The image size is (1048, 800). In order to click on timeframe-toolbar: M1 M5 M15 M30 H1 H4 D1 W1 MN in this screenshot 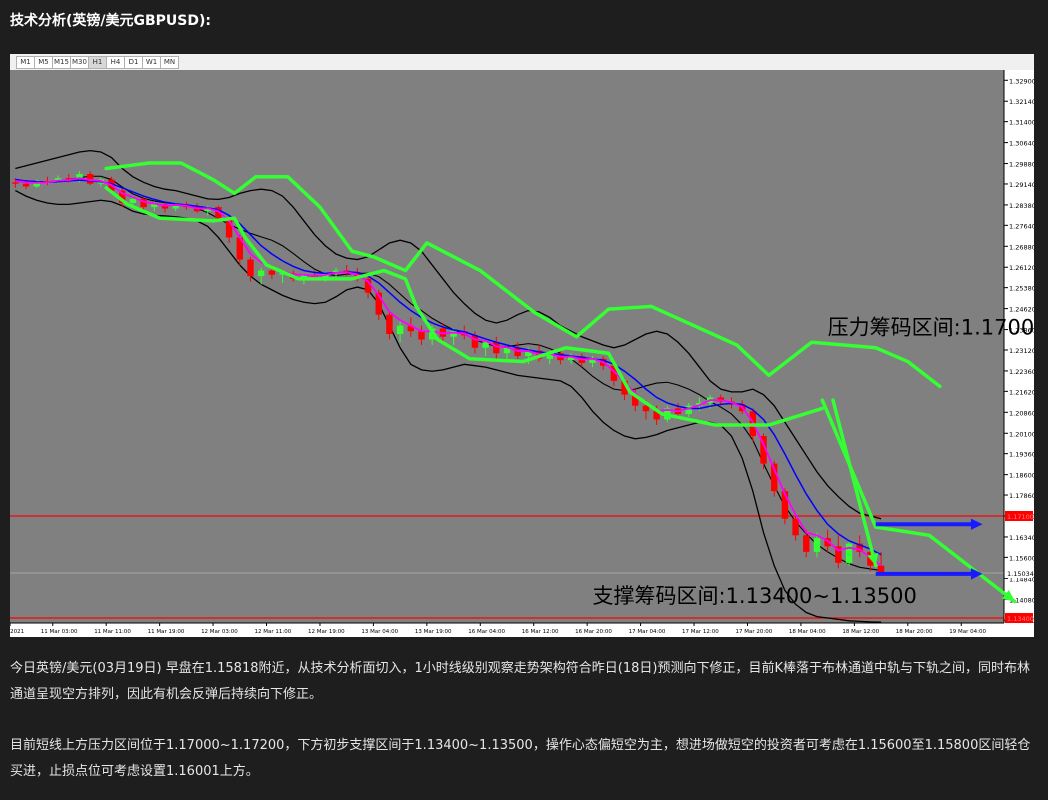, I will do `click(522, 62)`.